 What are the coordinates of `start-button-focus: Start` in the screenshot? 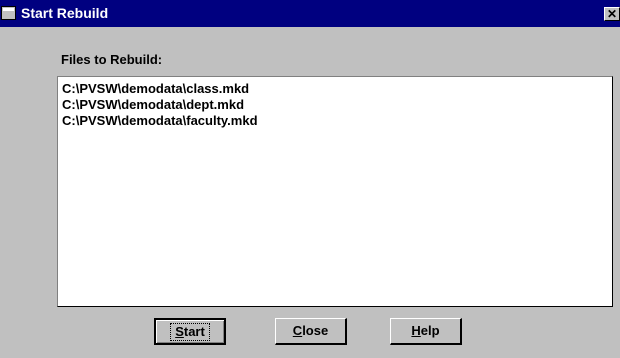 It's located at (190, 332).